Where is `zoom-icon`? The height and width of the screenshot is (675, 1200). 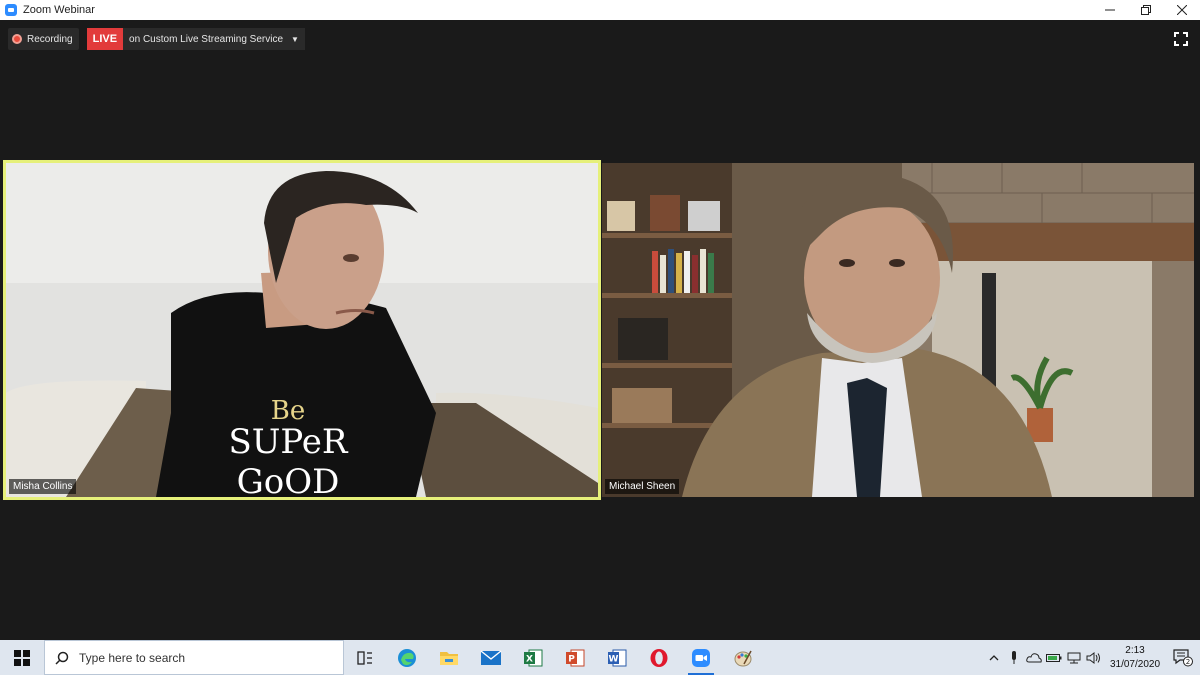
zoom-icon is located at coordinates (701, 657).